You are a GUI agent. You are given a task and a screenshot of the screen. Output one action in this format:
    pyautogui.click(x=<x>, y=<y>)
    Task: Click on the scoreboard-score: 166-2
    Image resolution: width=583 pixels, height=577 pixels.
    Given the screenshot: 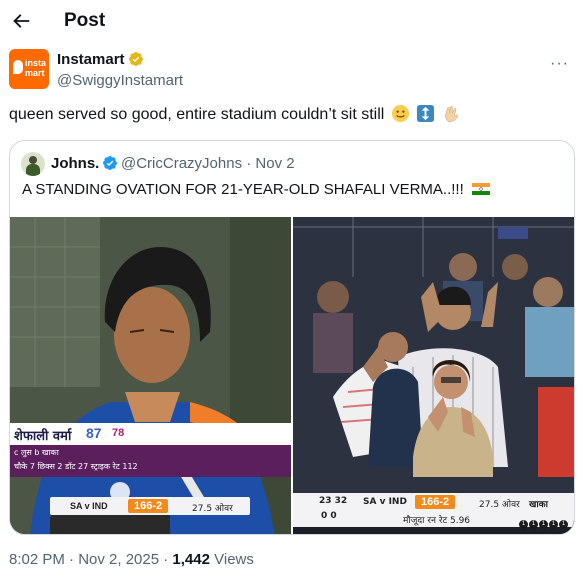 What is the action you would take?
    pyautogui.click(x=148, y=506)
    